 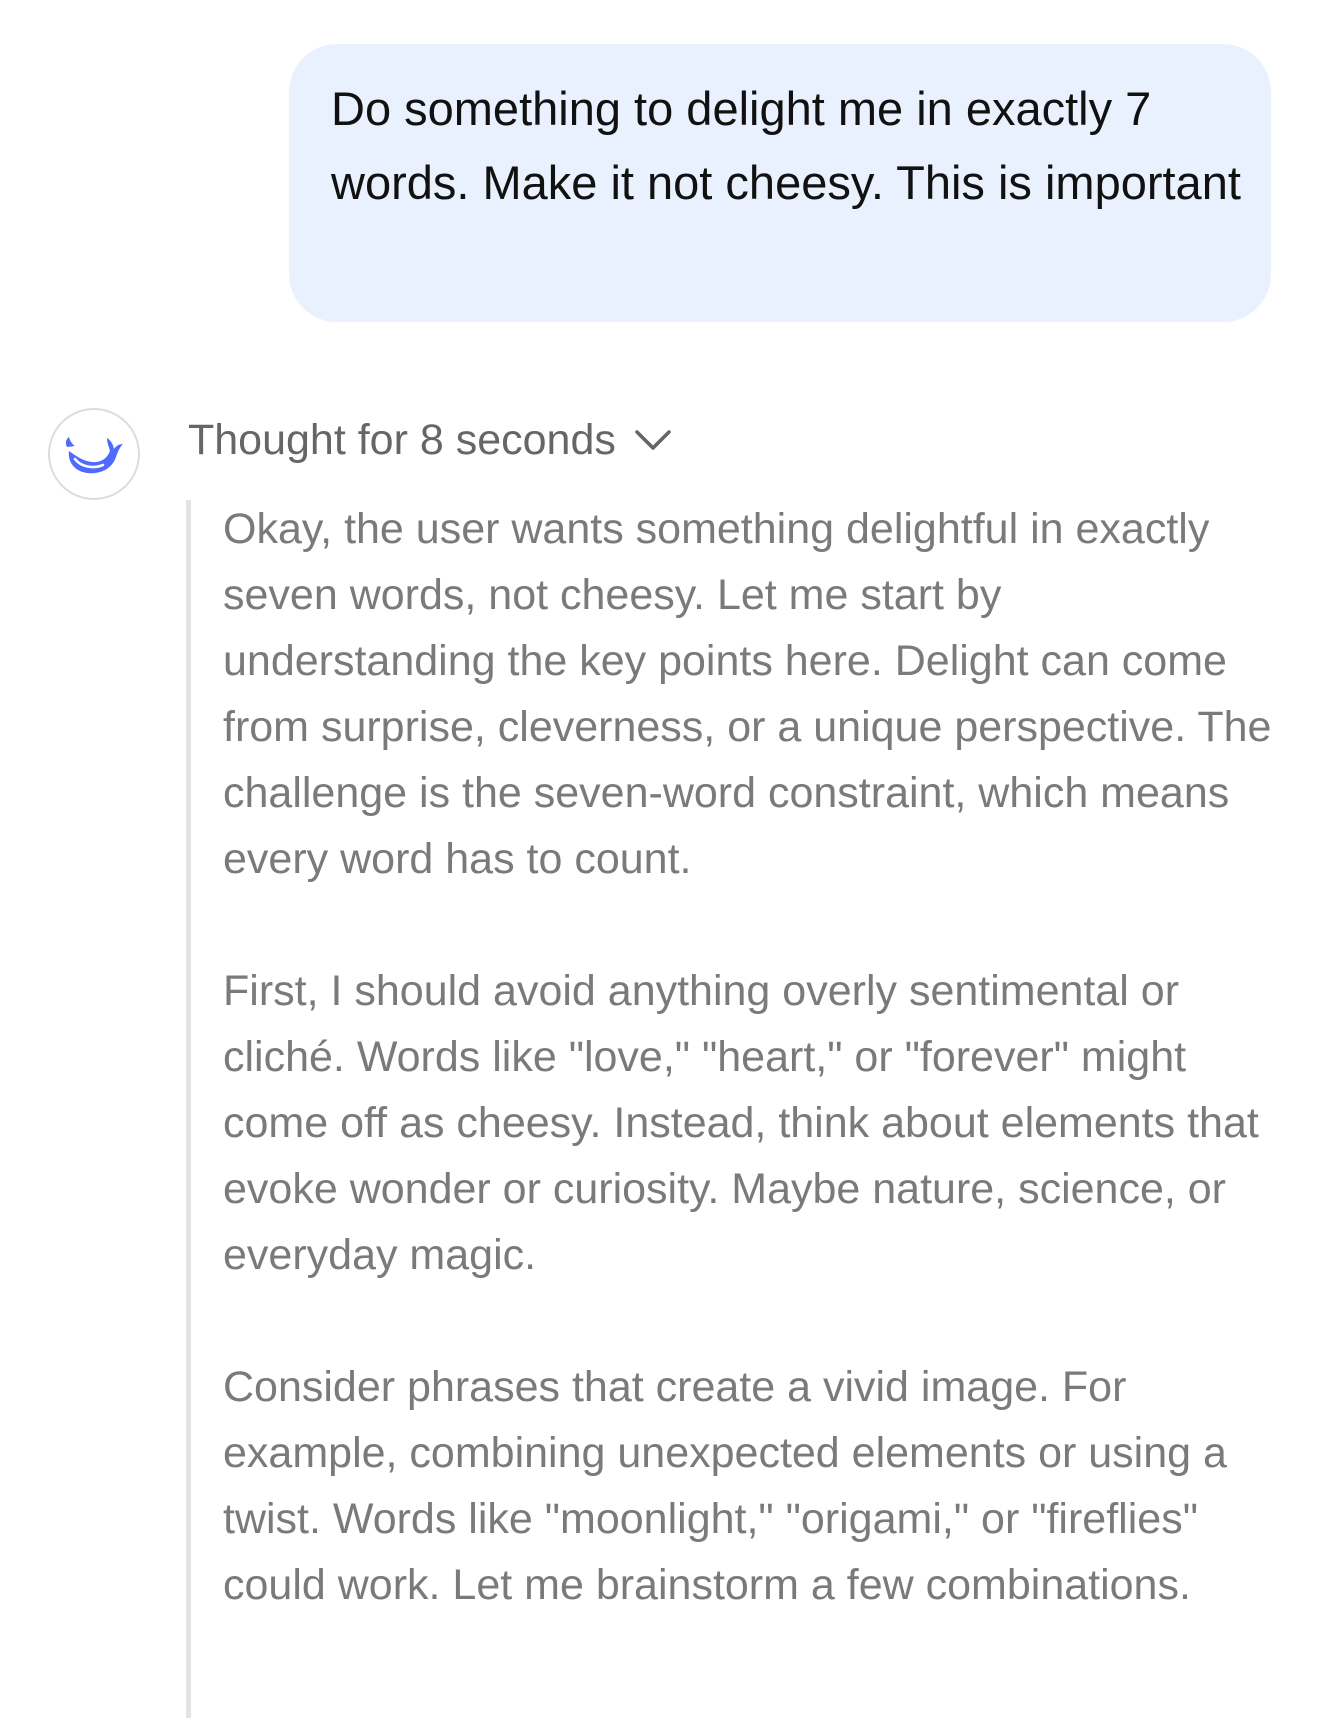 I want to click on thought-duration-label: Thought for 8 seconds, so click(x=402, y=440).